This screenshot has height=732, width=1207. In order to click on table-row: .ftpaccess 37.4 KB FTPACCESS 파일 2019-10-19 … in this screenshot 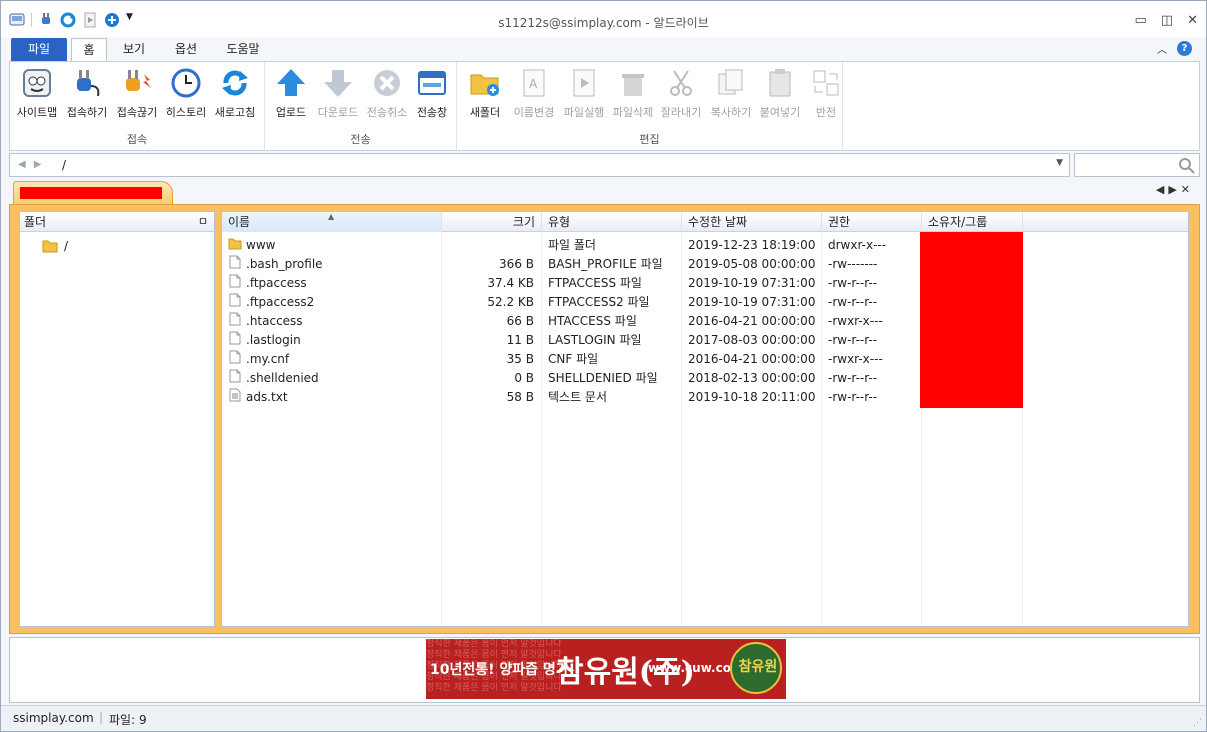, I will do `click(572, 283)`.